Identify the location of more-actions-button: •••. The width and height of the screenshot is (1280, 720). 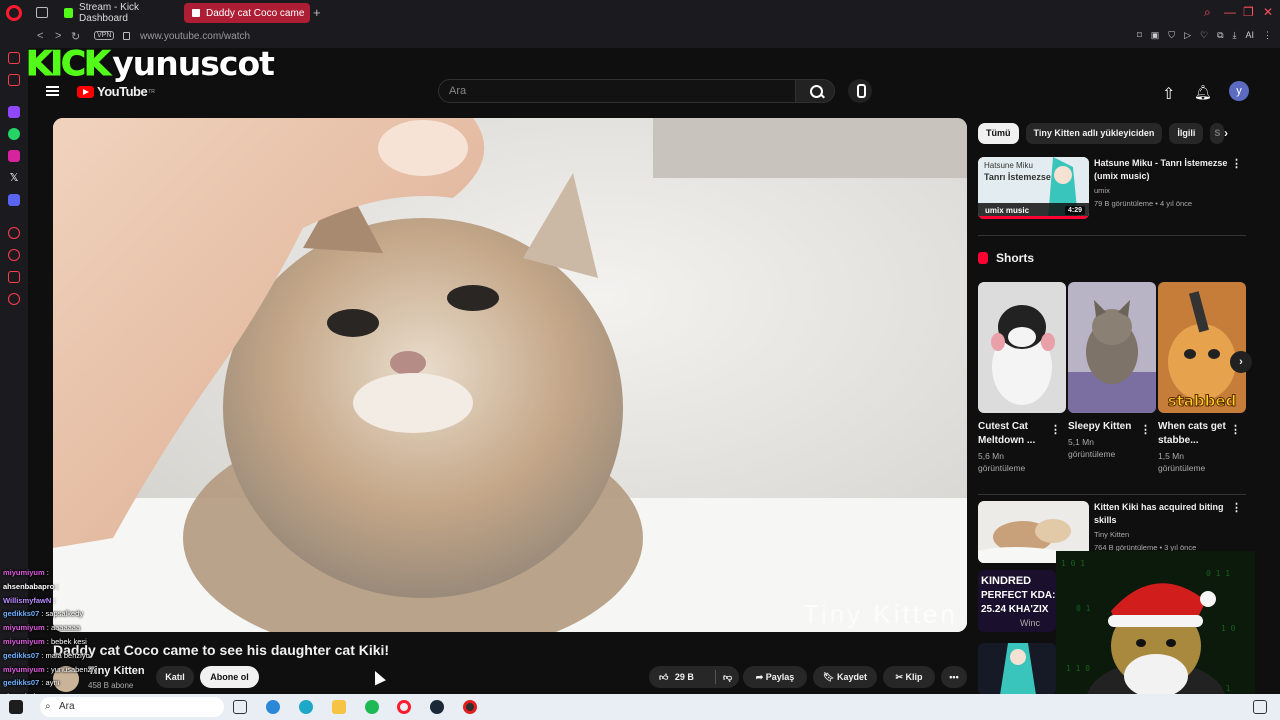
(954, 677).